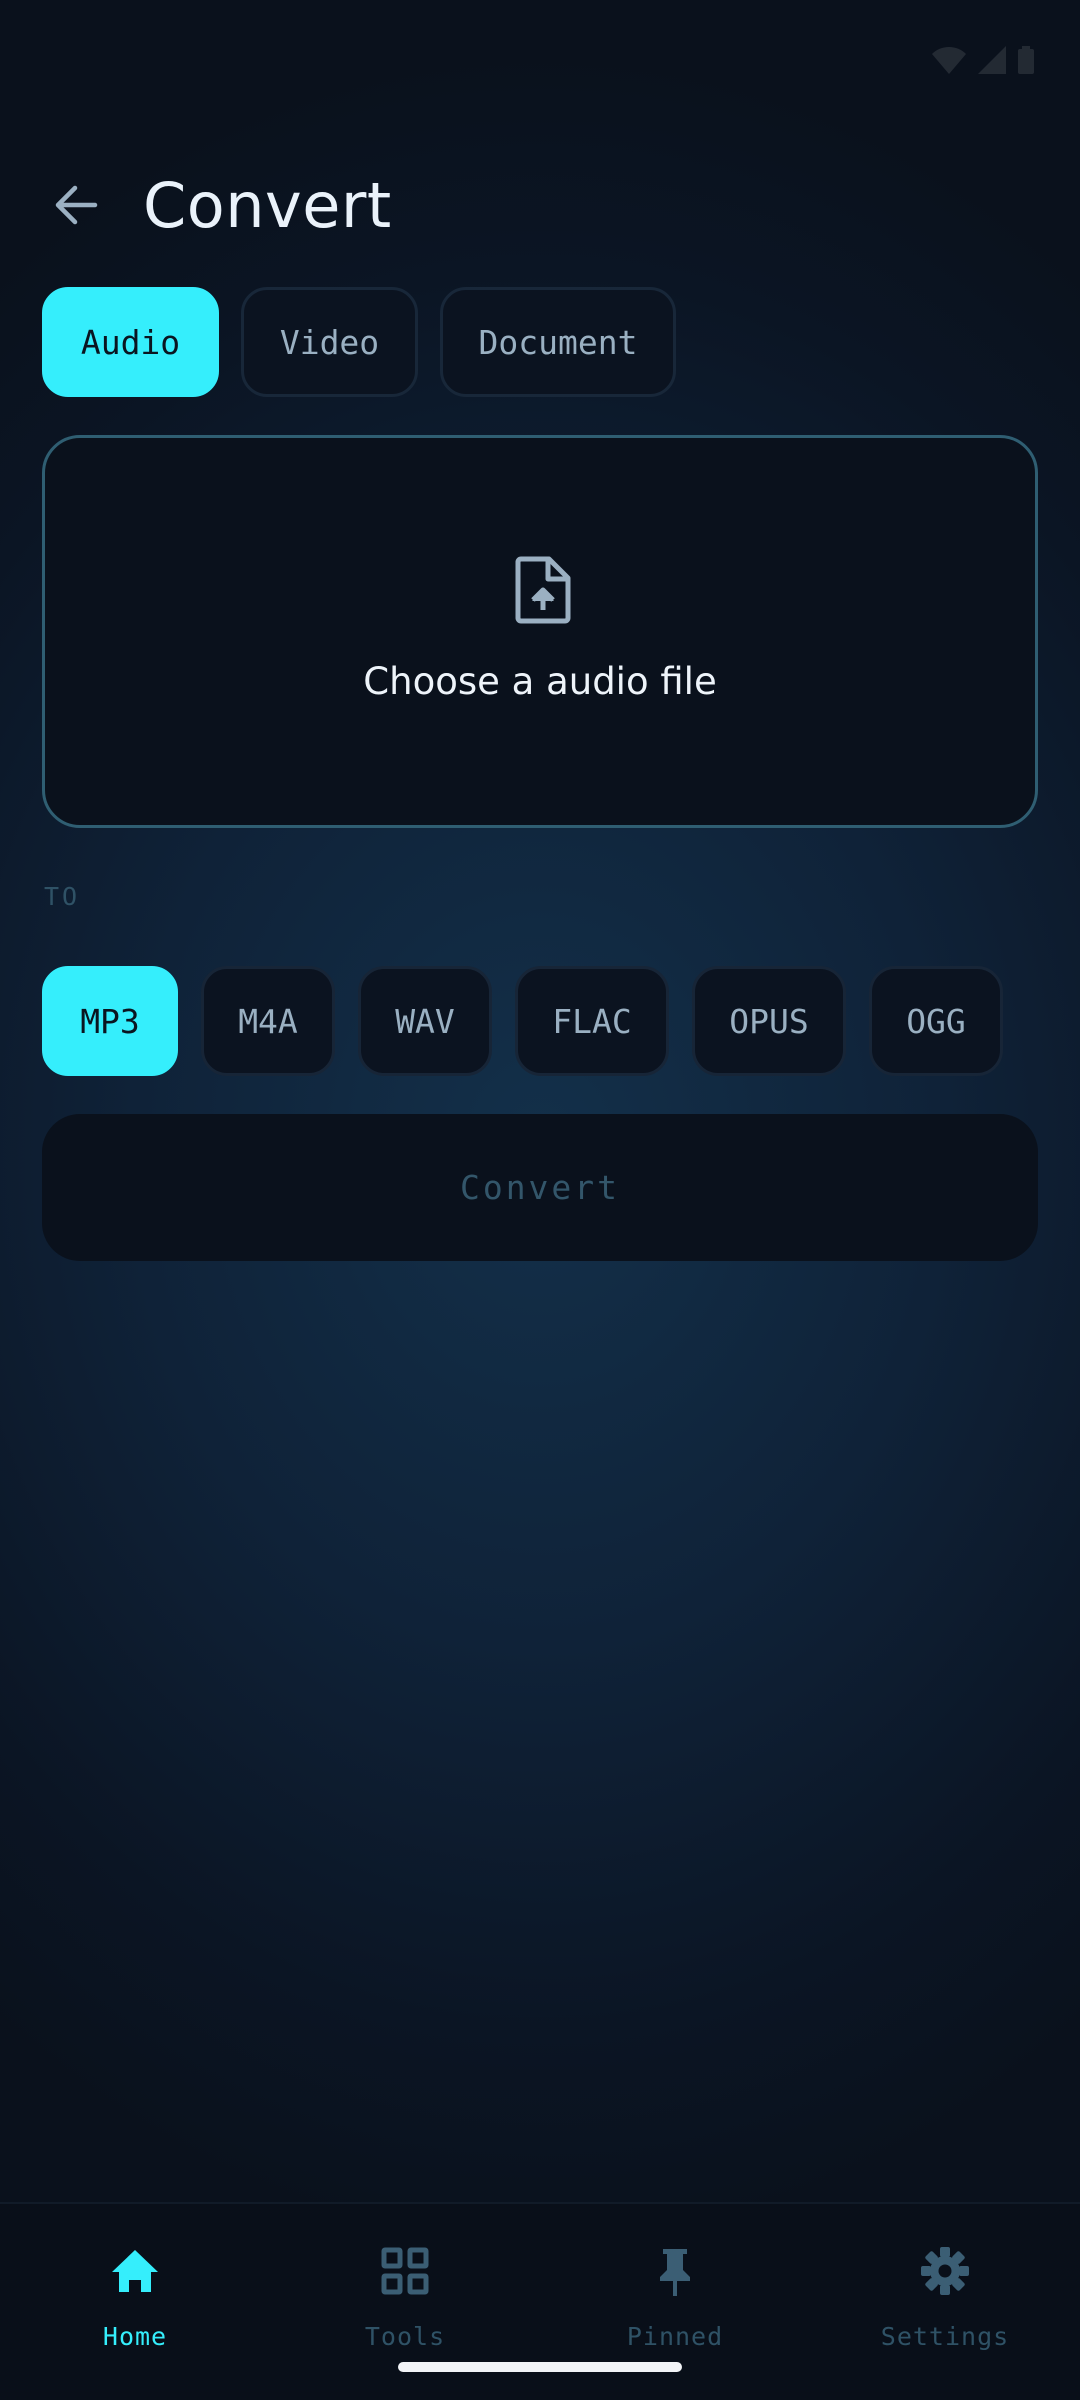 Image resolution: width=1080 pixels, height=2400 pixels. Describe the element at coordinates (135, 2336) in the screenshot. I see `nav-home-label: Home` at that location.